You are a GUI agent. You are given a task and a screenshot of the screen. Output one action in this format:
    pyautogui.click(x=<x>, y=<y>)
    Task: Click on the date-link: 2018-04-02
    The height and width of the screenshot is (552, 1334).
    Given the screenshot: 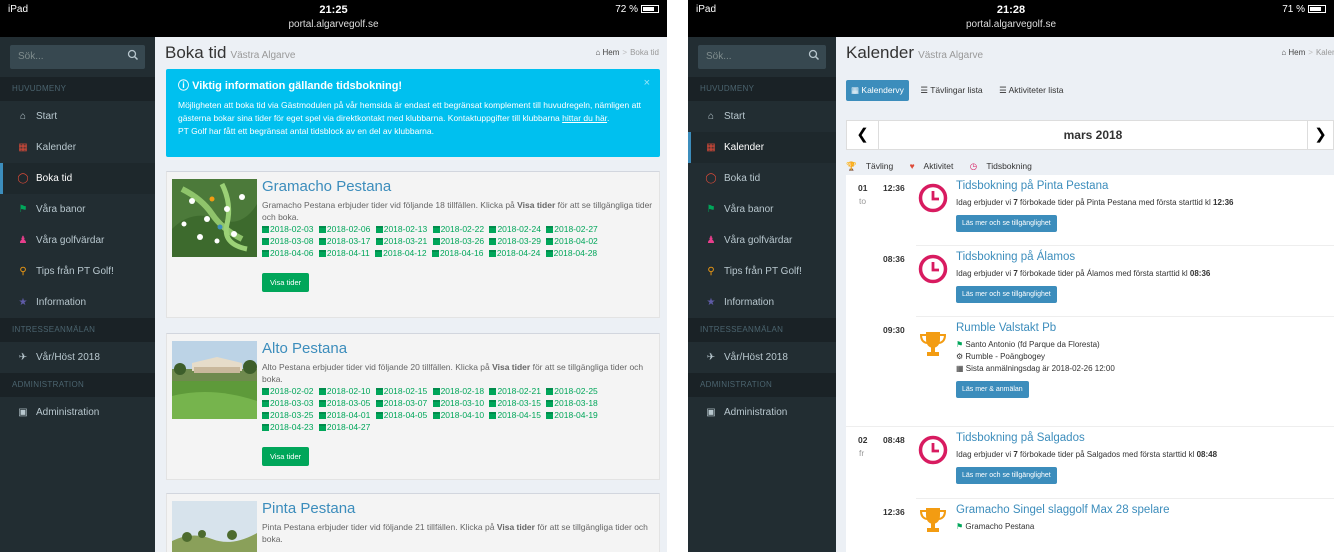 What is the action you would take?
    pyautogui.click(x=572, y=241)
    